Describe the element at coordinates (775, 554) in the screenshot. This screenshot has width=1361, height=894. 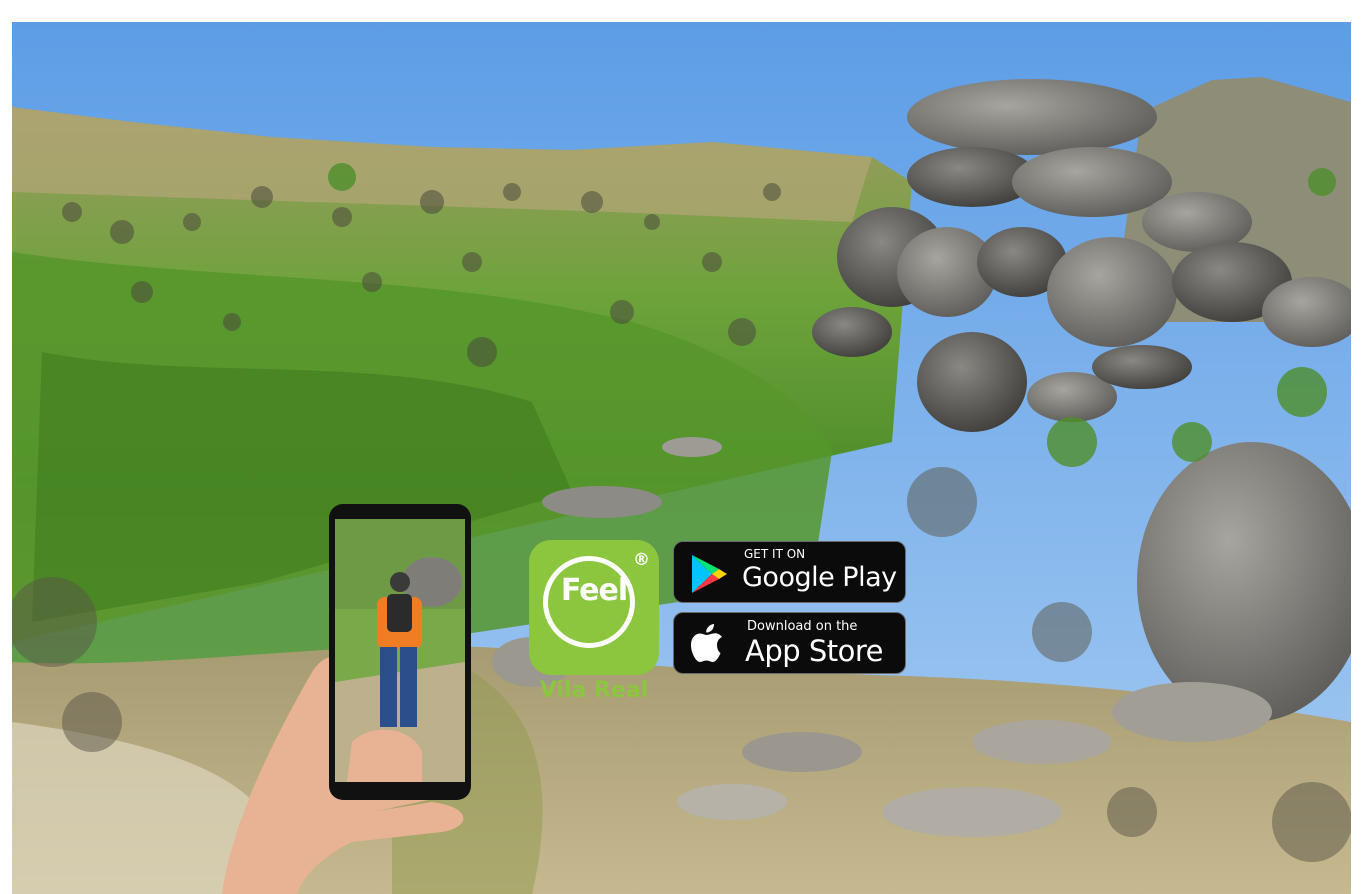
I see `google-play-top-line: GET IT ON` at that location.